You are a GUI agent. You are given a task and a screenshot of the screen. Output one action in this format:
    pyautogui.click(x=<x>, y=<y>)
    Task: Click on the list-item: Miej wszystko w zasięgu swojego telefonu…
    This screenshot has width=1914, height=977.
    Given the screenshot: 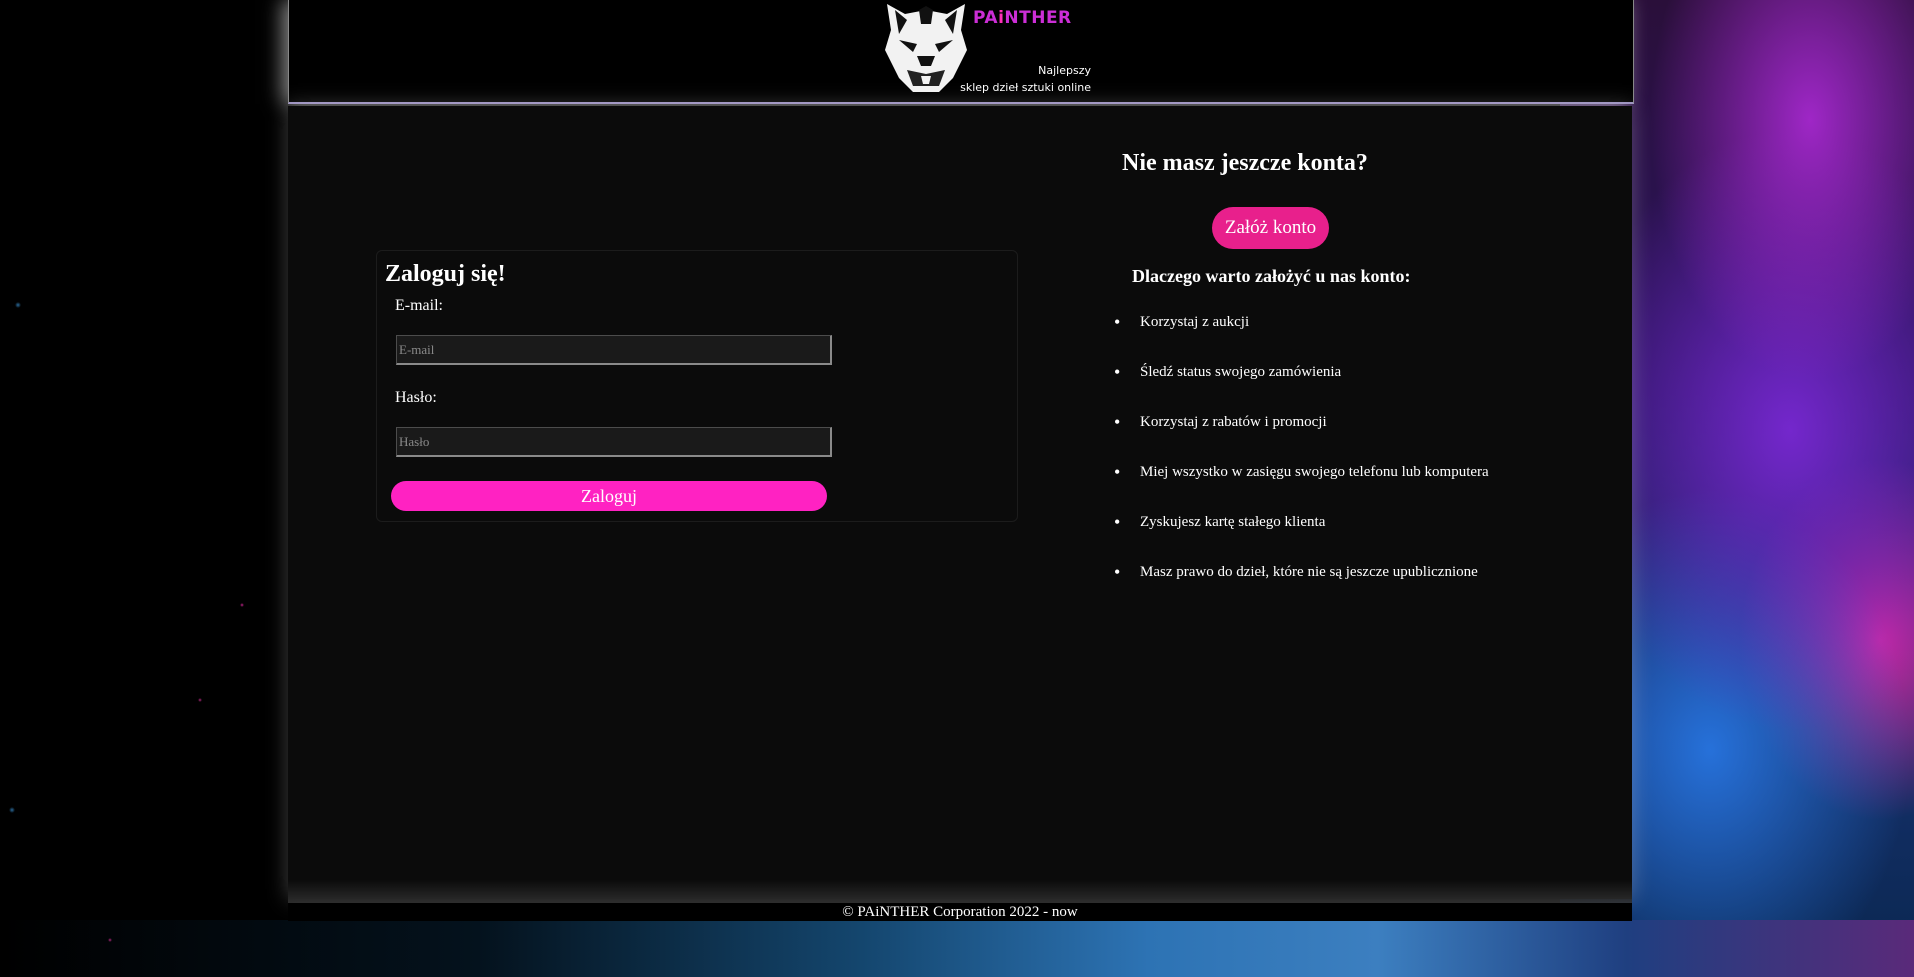 What is the action you would take?
    pyautogui.click(x=1299, y=487)
    